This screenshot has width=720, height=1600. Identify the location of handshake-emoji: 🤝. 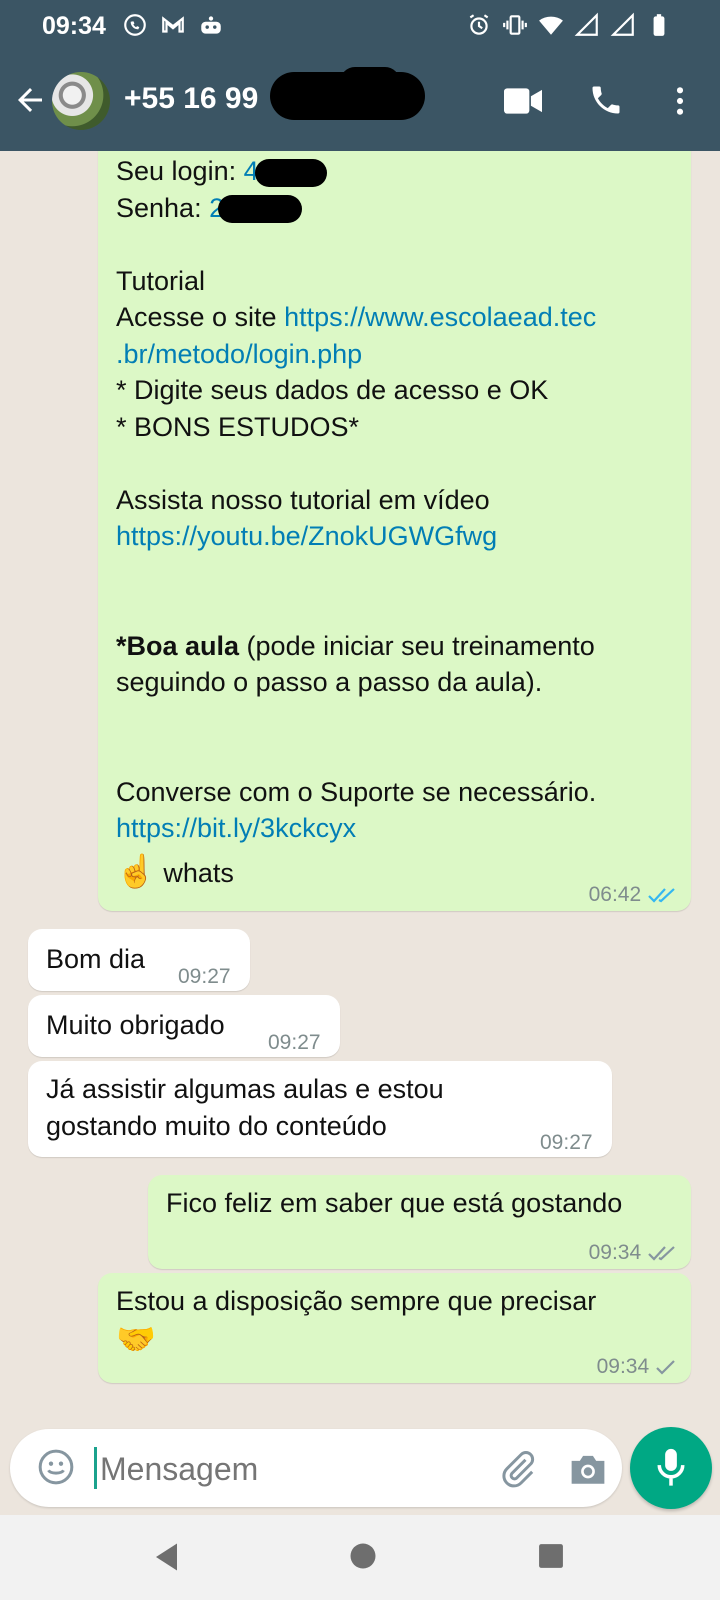
(136, 1339).